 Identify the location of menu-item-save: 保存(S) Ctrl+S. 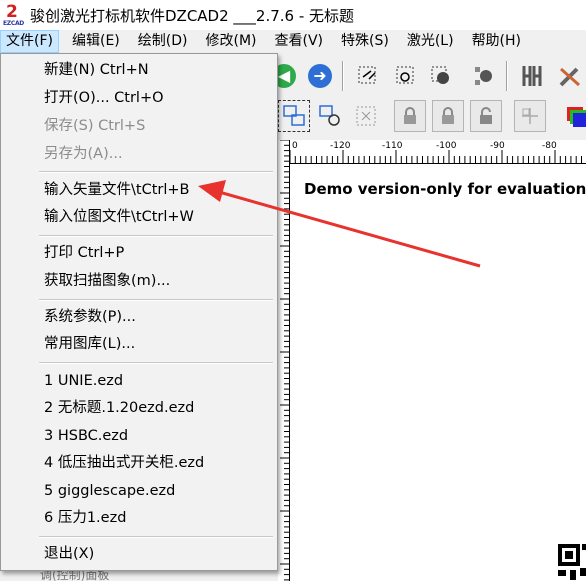
(94, 126).